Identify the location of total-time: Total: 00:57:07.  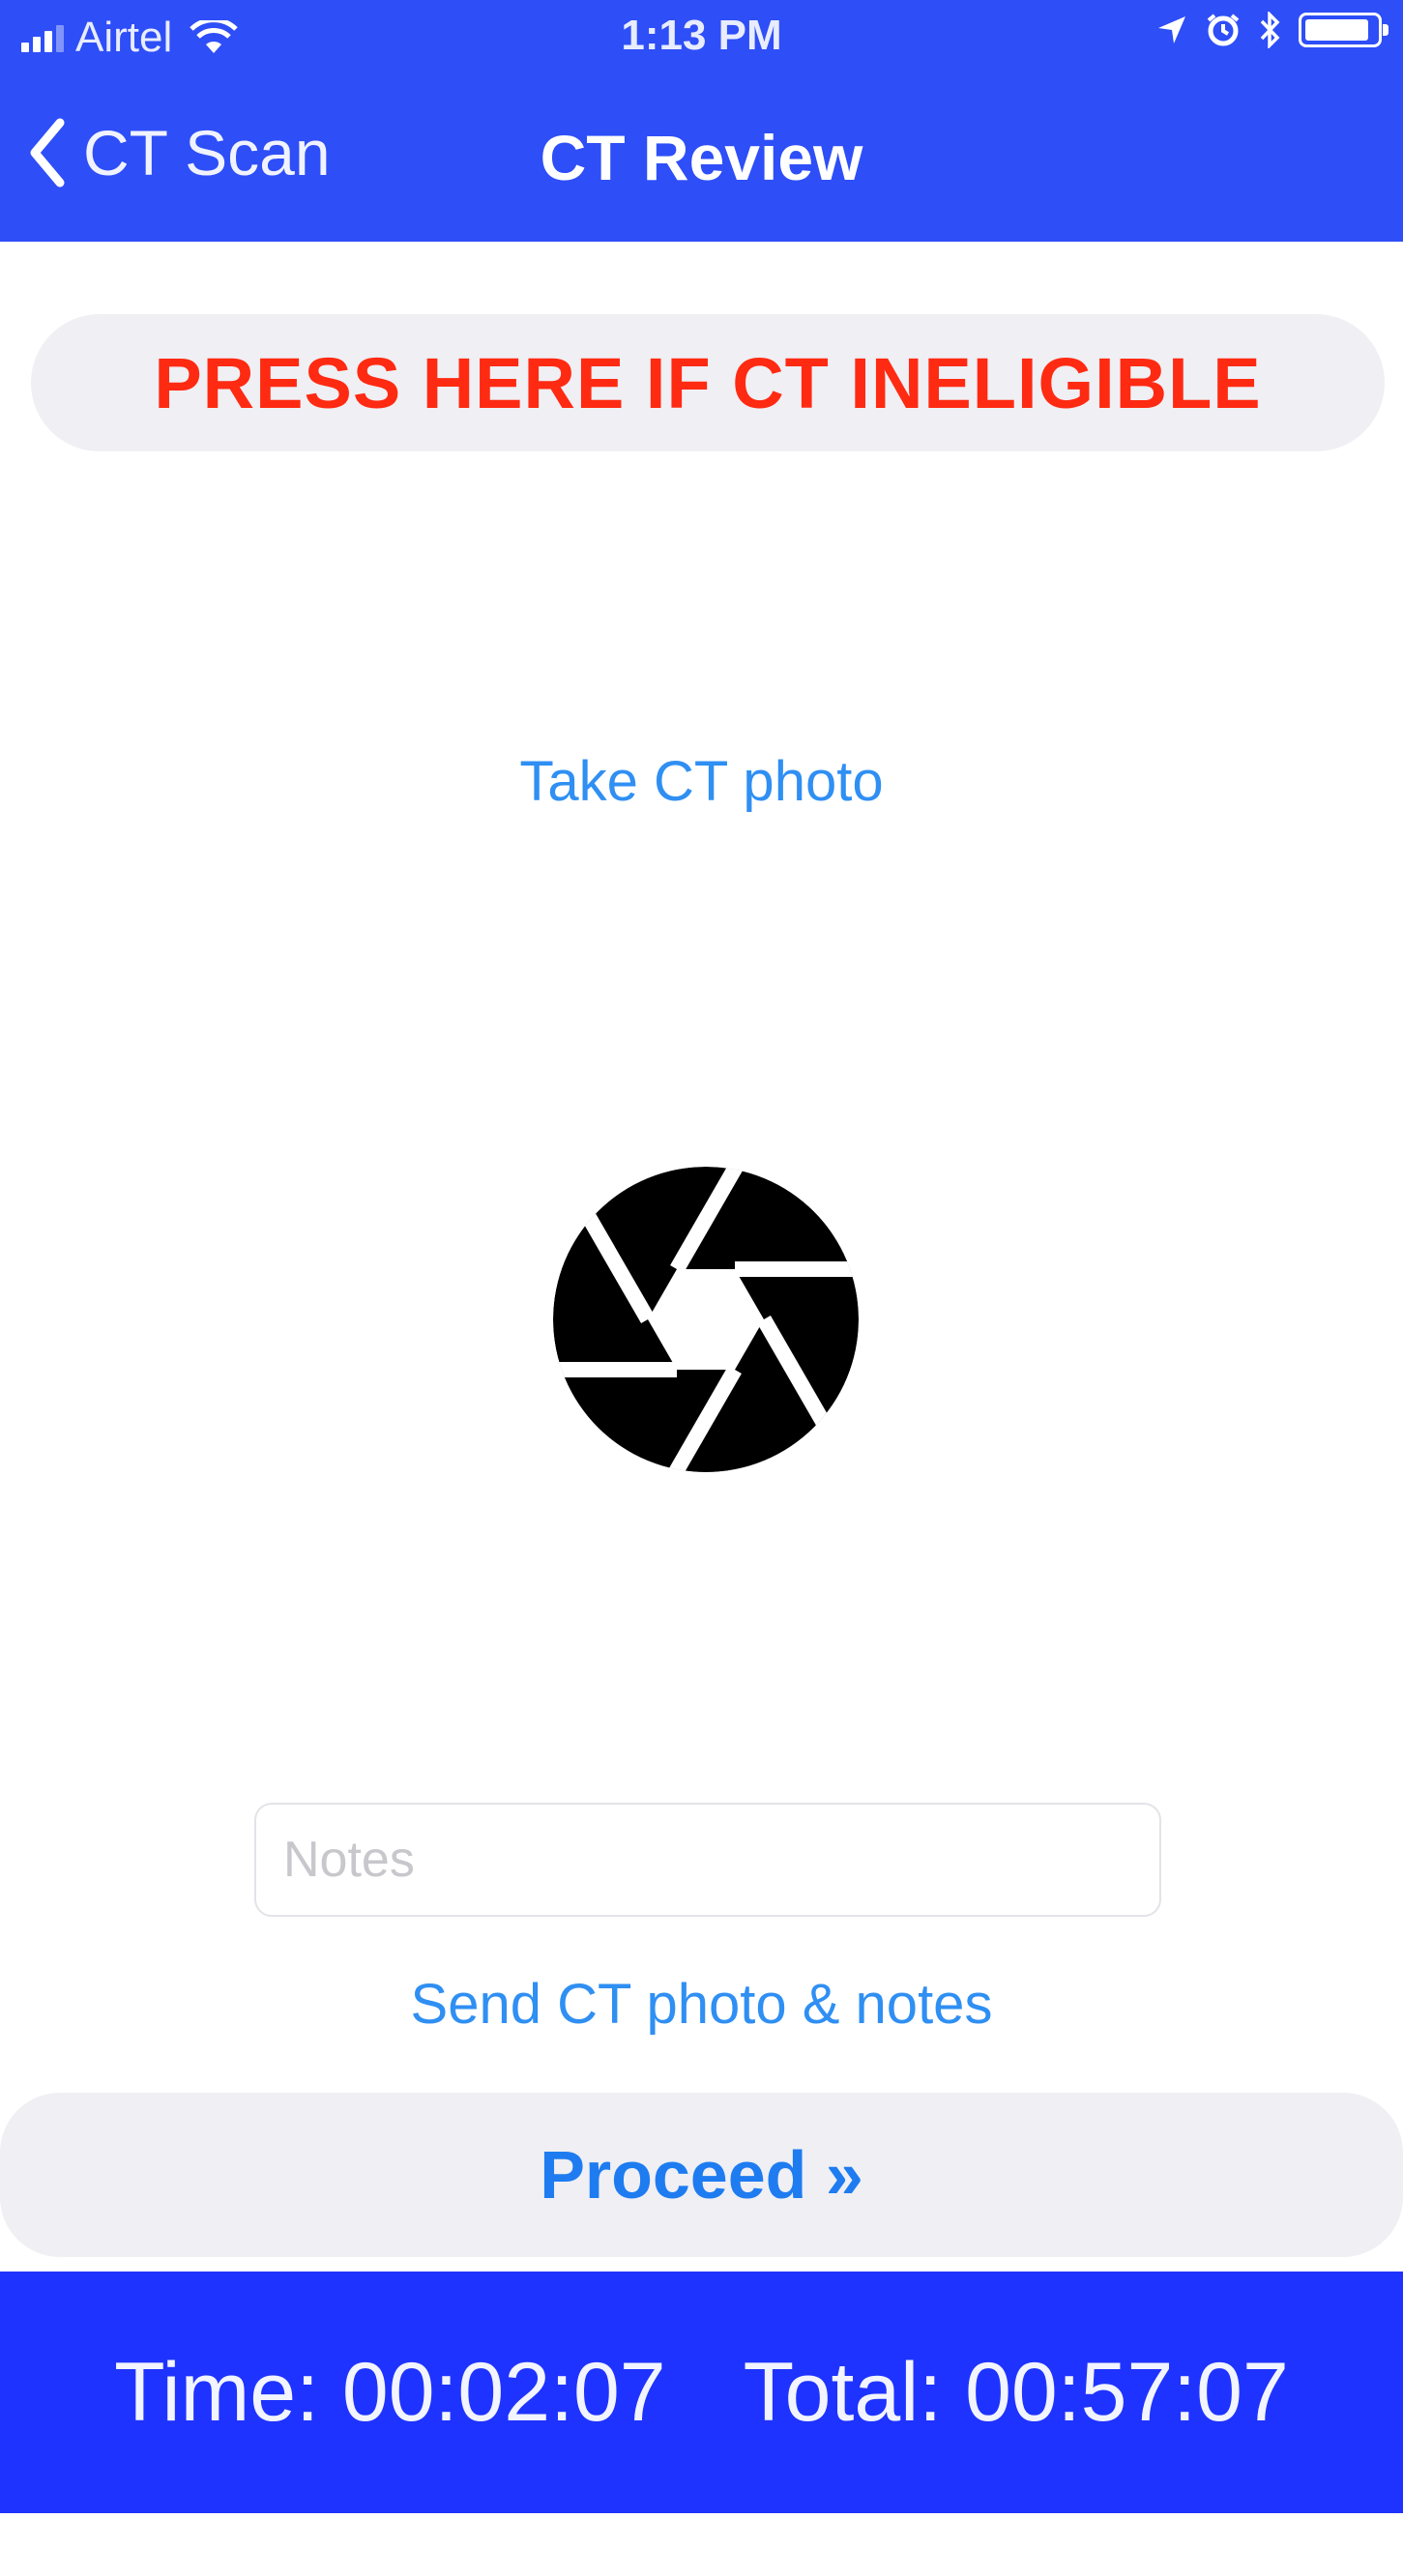
(1016, 2392).